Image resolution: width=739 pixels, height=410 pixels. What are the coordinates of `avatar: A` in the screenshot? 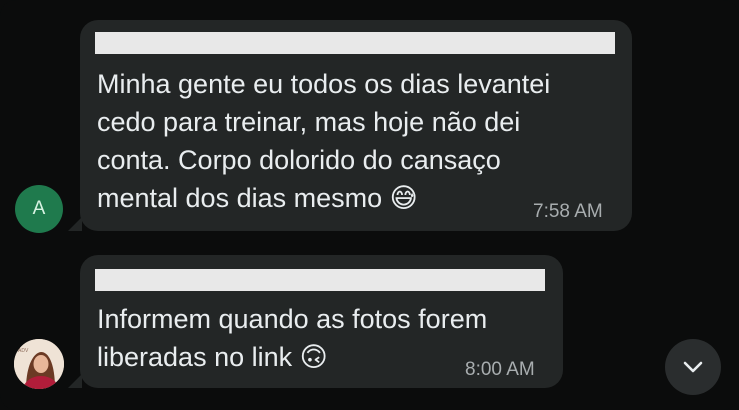 It's located at (39, 209).